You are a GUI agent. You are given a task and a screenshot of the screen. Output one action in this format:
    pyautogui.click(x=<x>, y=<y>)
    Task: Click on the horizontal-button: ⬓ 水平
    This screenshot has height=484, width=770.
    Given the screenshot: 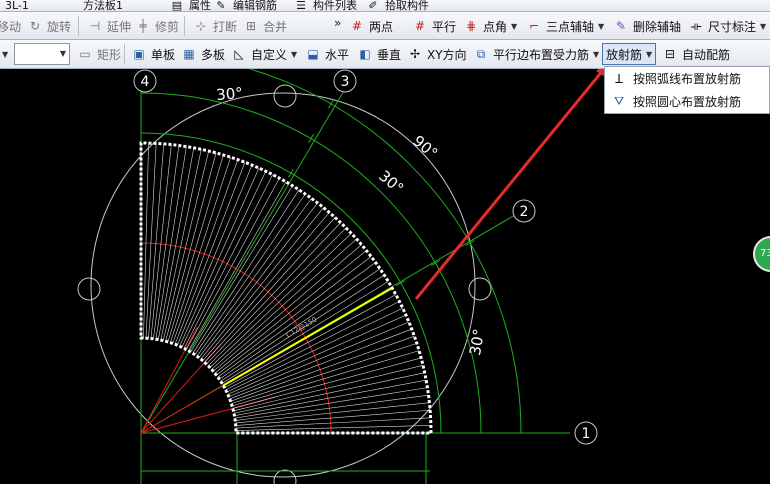 What is the action you would take?
    pyautogui.click(x=327, y=54)
    